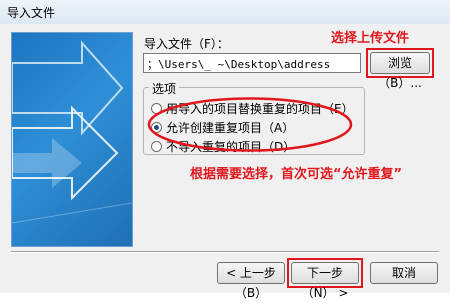  Describe the element at coordinates (252, 63) in the screenshot. I see `file-path-input: ；\Users\_ ~\Desktop\address` at that location.